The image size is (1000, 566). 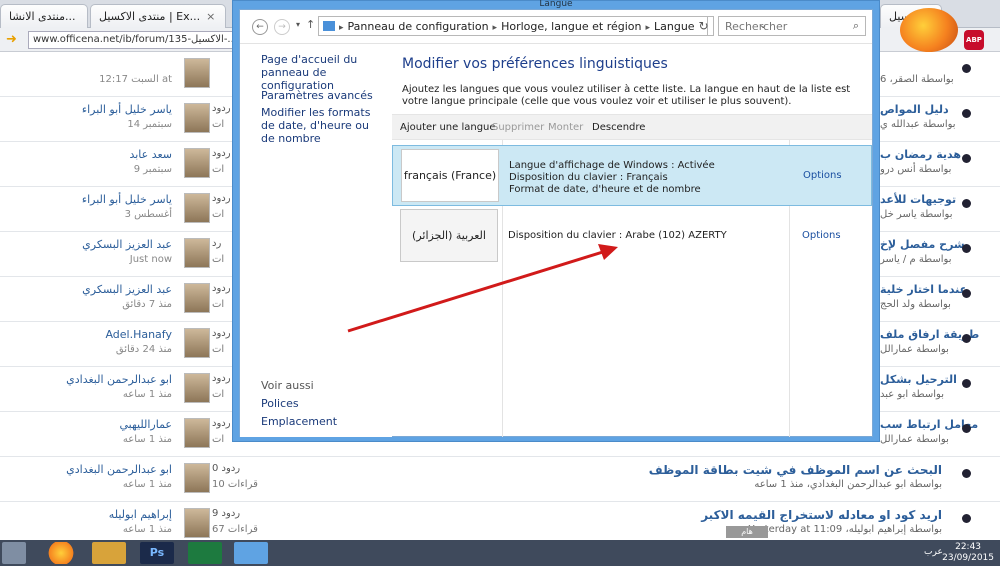 What do you see at coordinates (747, 532) in the screenshot?
I see `topic-tag: هام` at bounding box center [747, 532].